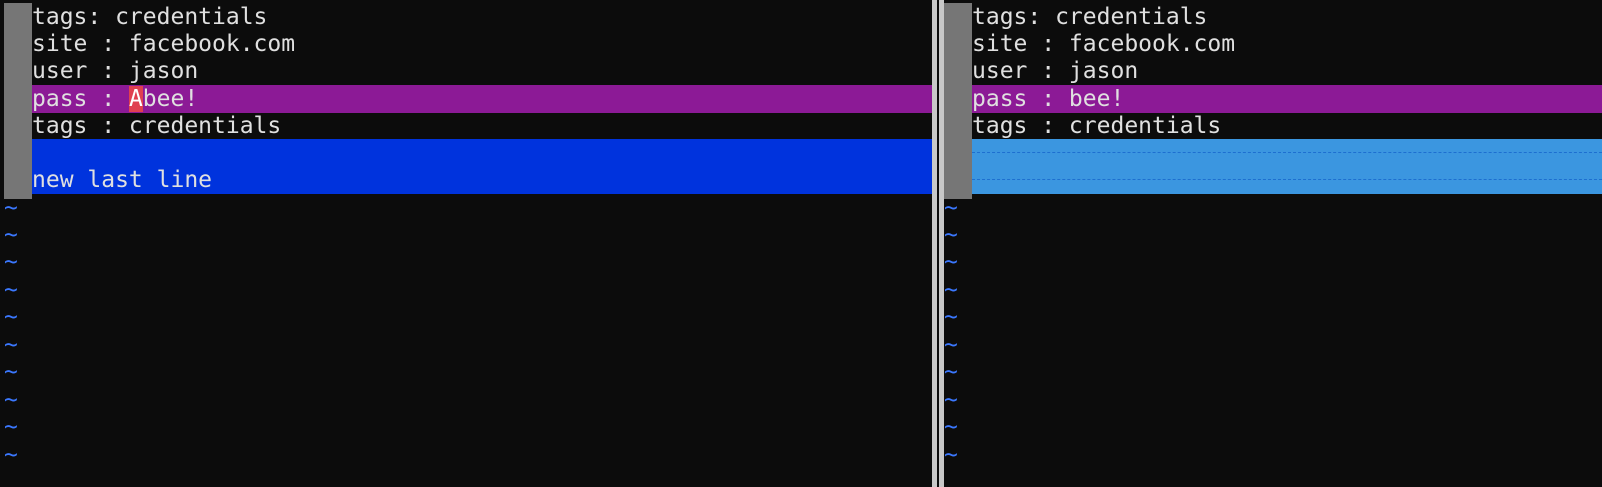  I want to click on changed-line: pass : Abee!, so click(482, 99).